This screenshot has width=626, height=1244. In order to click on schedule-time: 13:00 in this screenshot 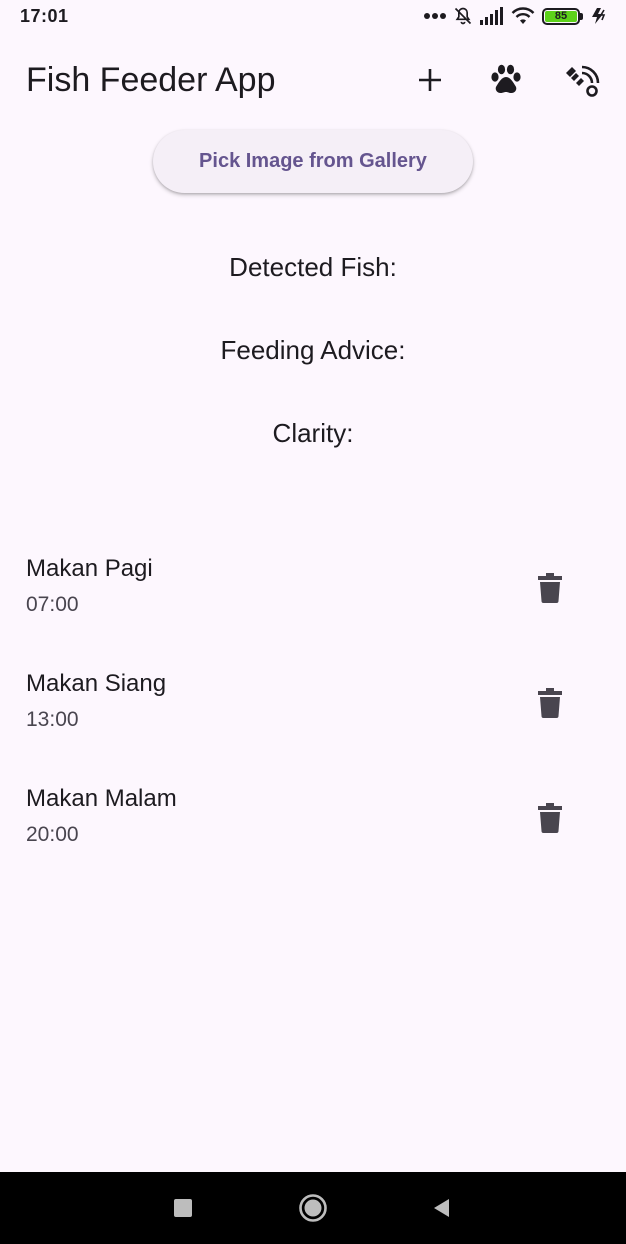, I will do `click(52, 719)`.